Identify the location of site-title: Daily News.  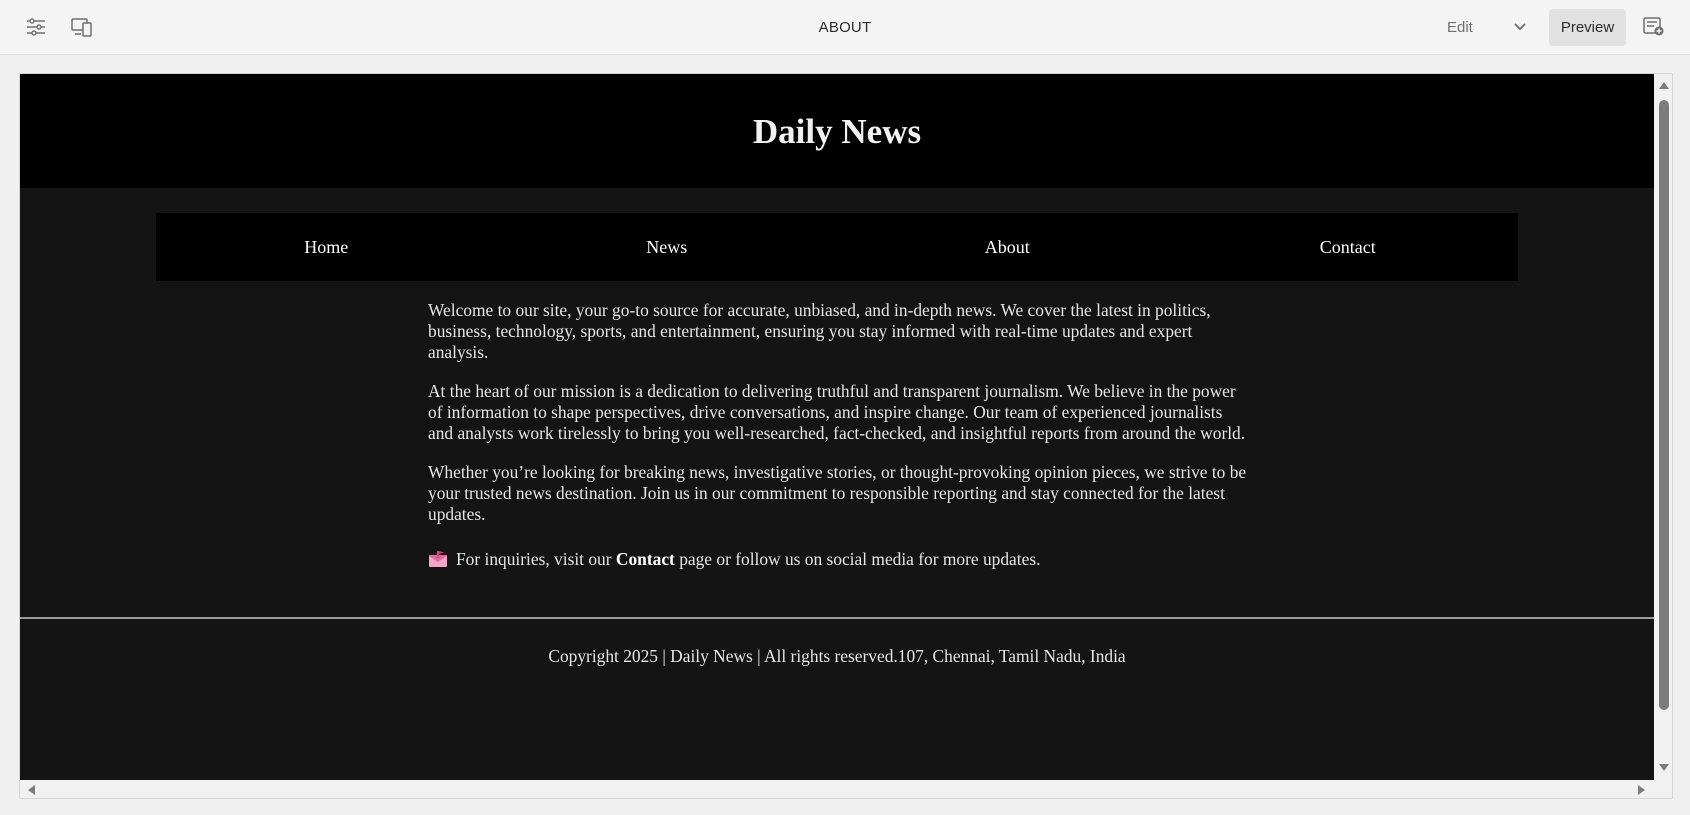
(837, 131).